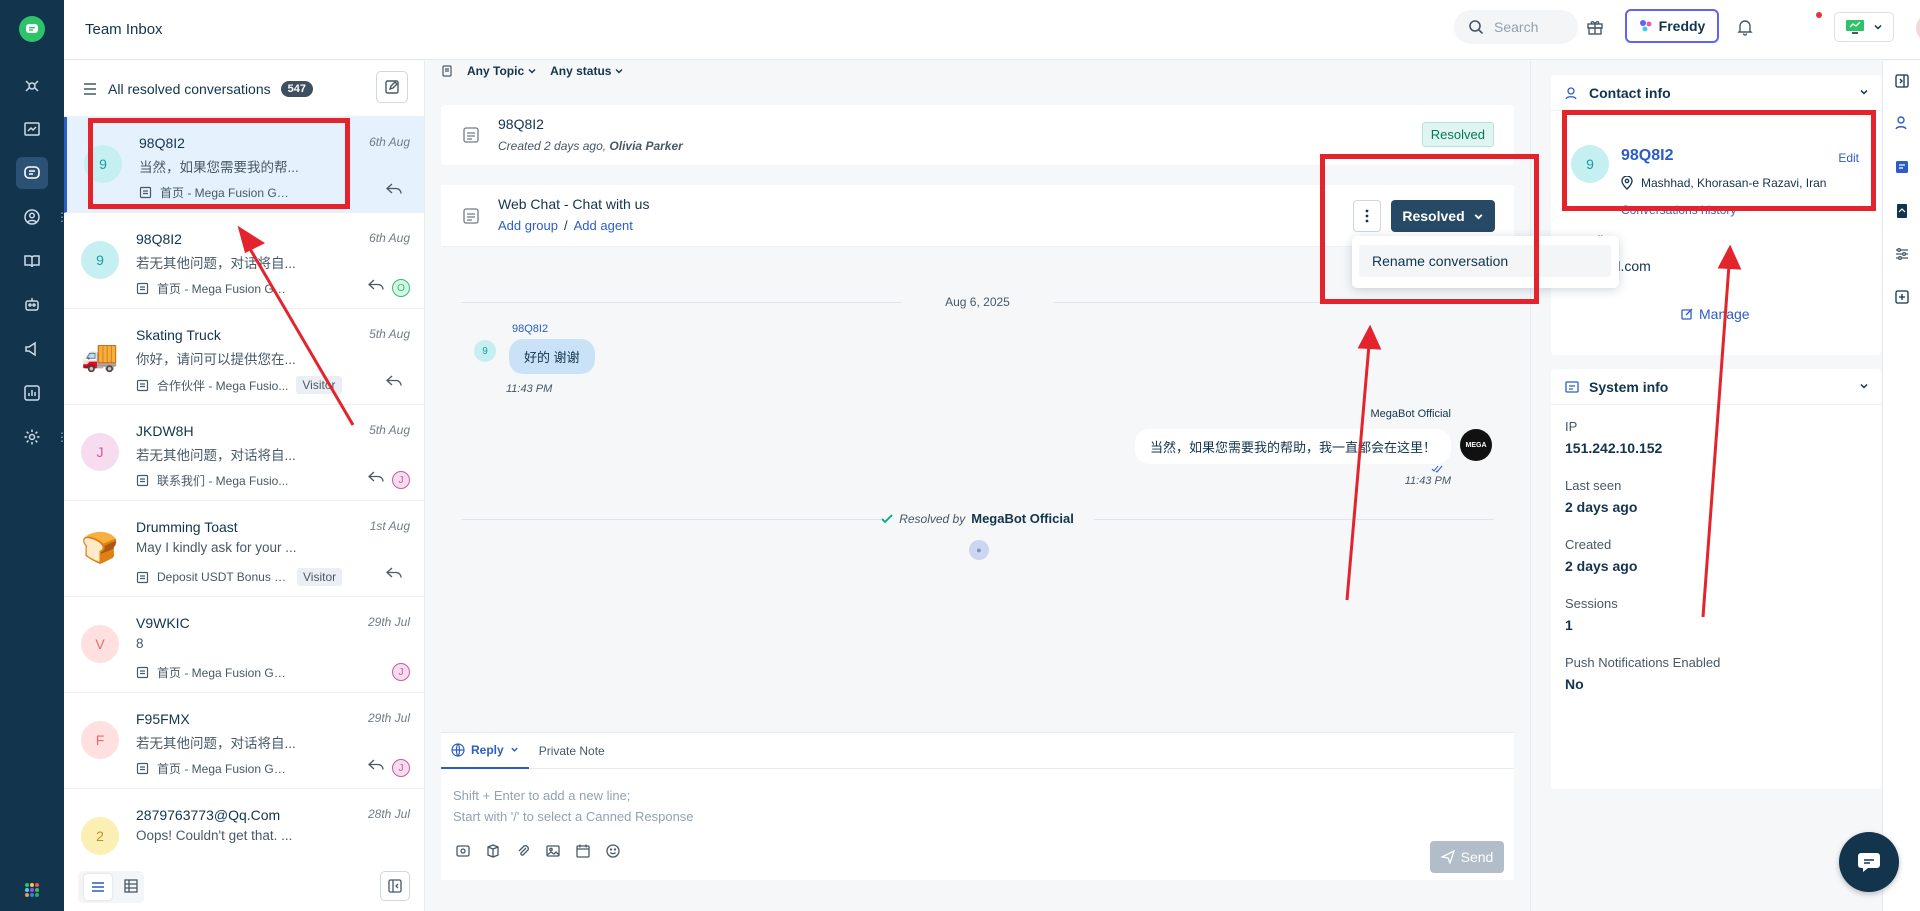  What do you see at coordinates (463, 851) in the screenshot?
I see `canned-response-icon` at bounding box center [463, 851].